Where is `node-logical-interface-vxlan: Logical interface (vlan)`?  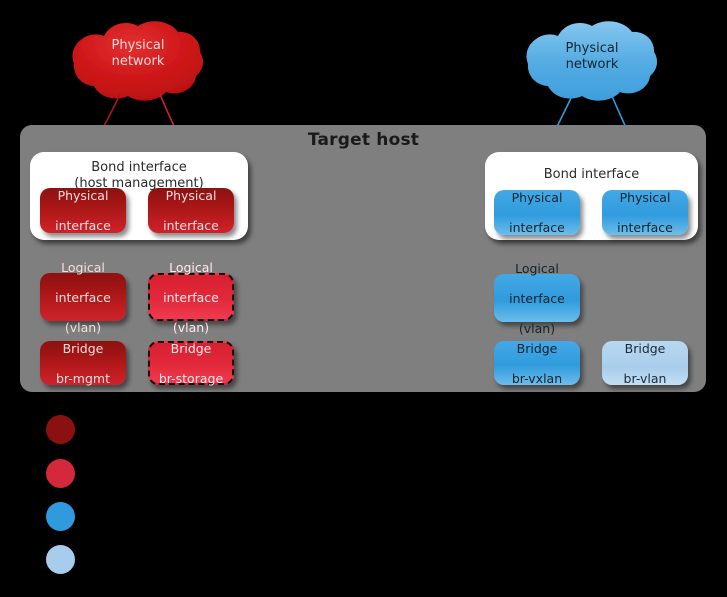 node-logical-interface-vxlan: Logical interface (vlan) is located at coordinates (537, 298).